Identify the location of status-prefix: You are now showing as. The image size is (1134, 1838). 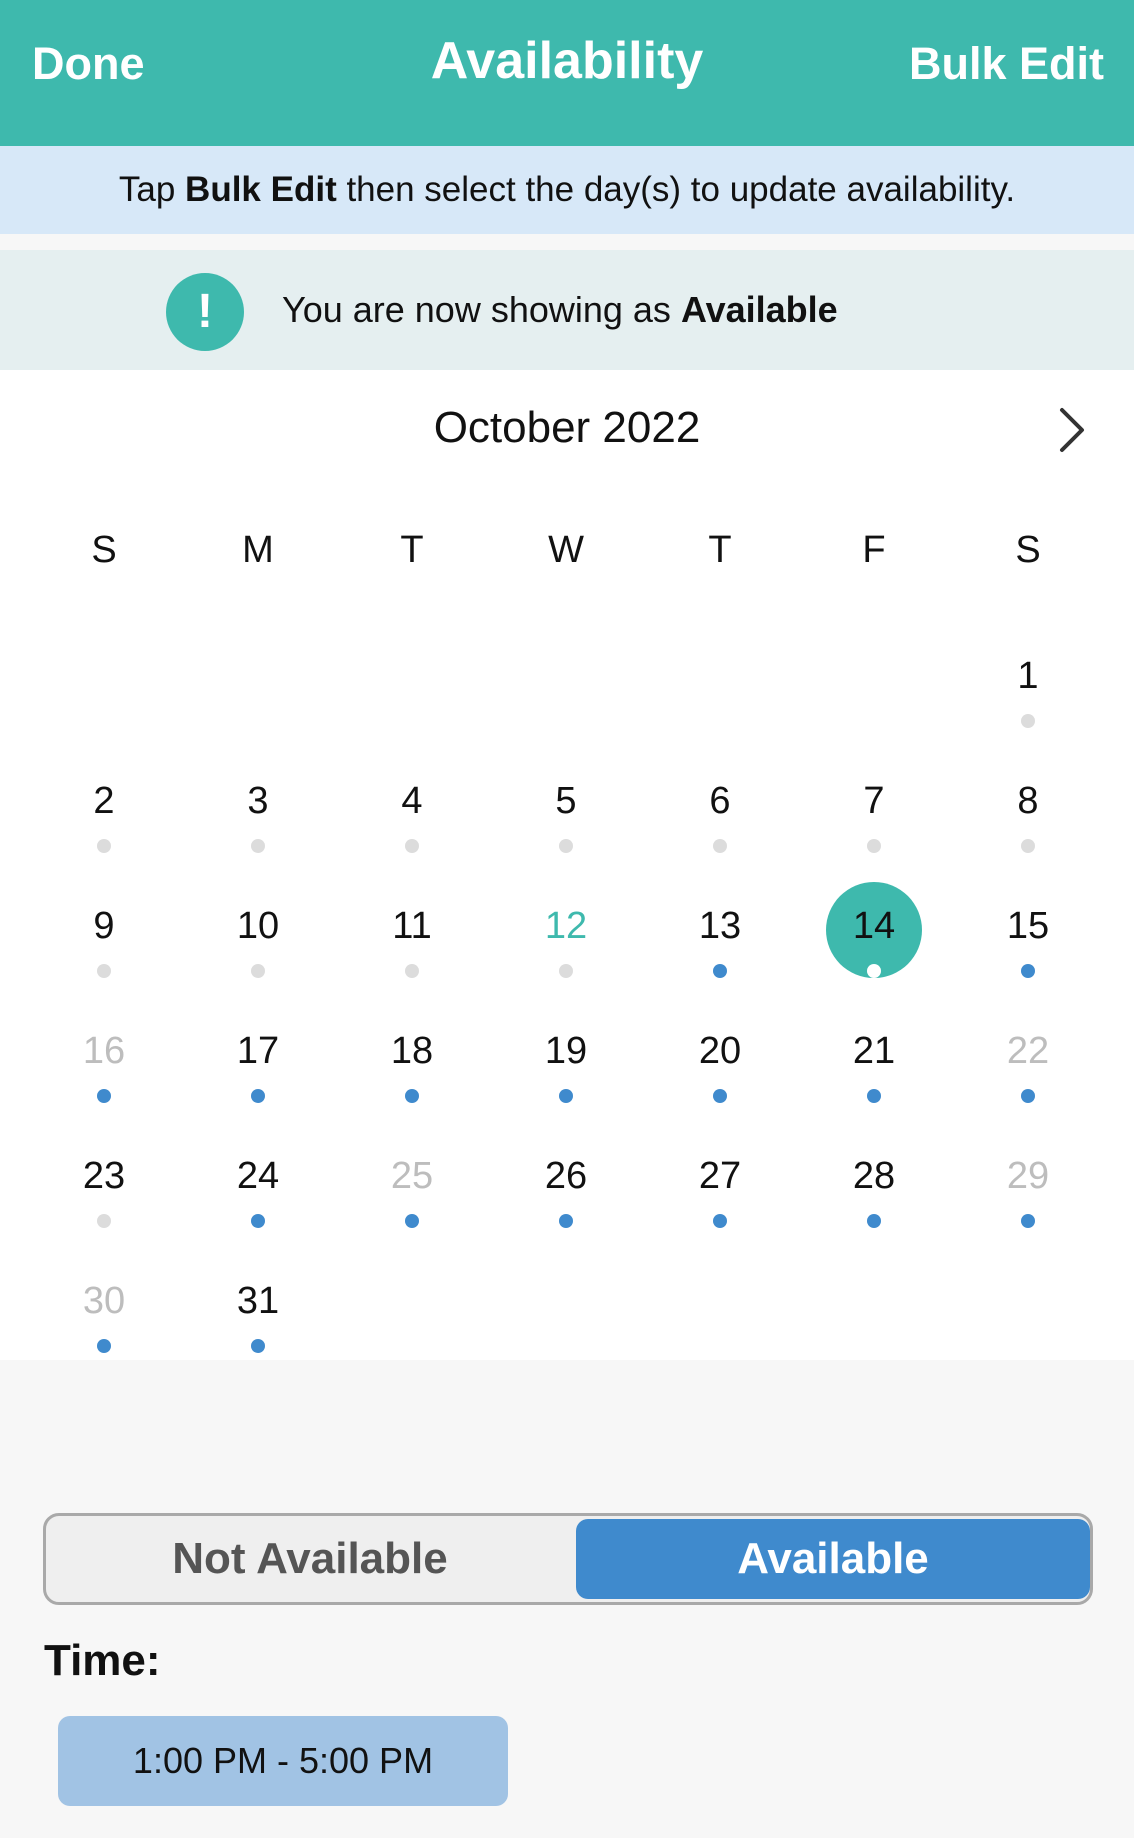
(481, 309).